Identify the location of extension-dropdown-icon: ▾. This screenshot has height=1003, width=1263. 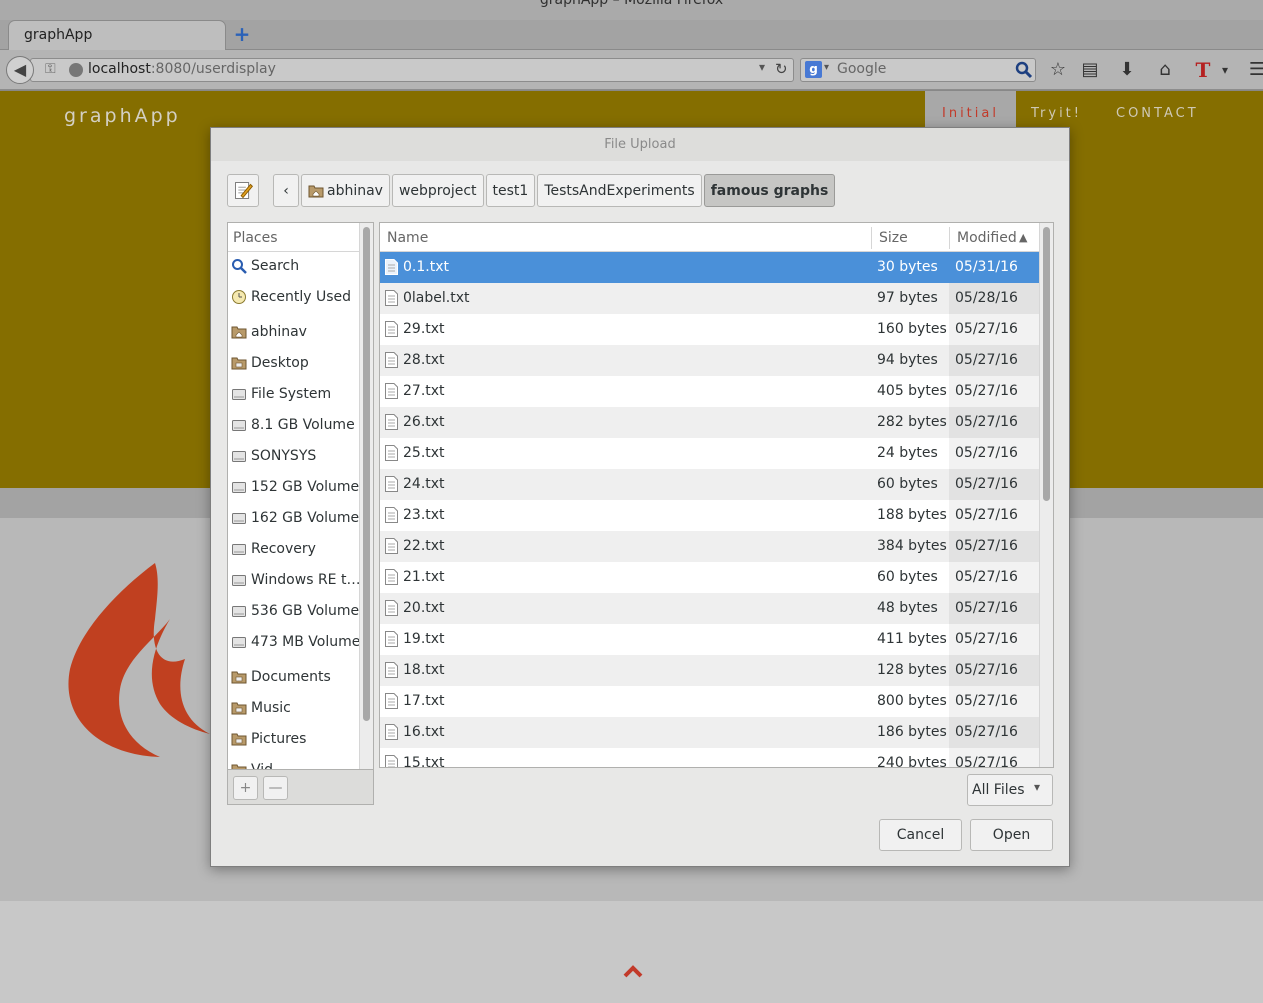
(1225, 70).